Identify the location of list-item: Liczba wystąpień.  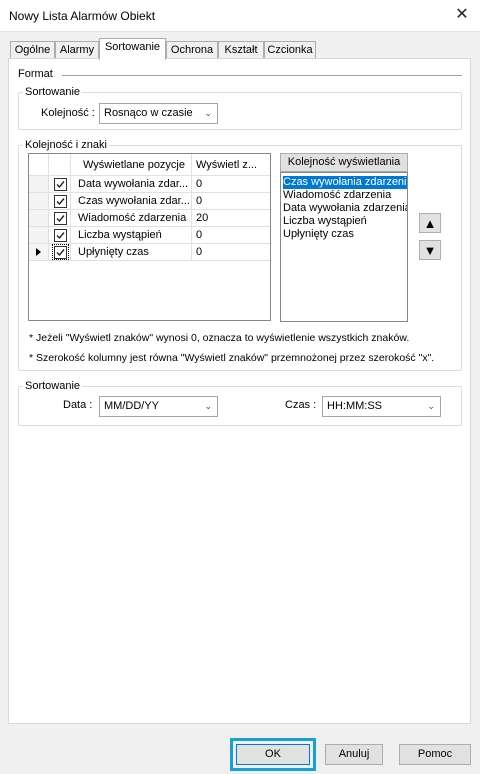
(325, 221).